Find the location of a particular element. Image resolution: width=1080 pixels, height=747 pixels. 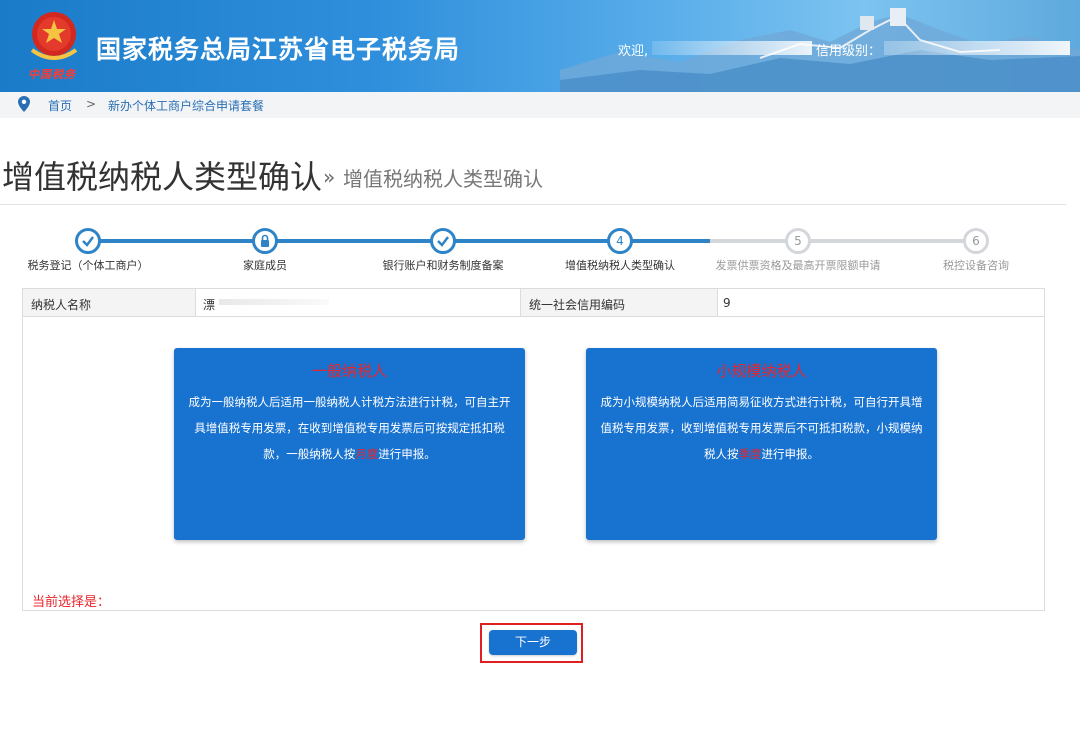

site-title: 国家税务总局江苏省电子税务局 is located at coordinates (278, 49).